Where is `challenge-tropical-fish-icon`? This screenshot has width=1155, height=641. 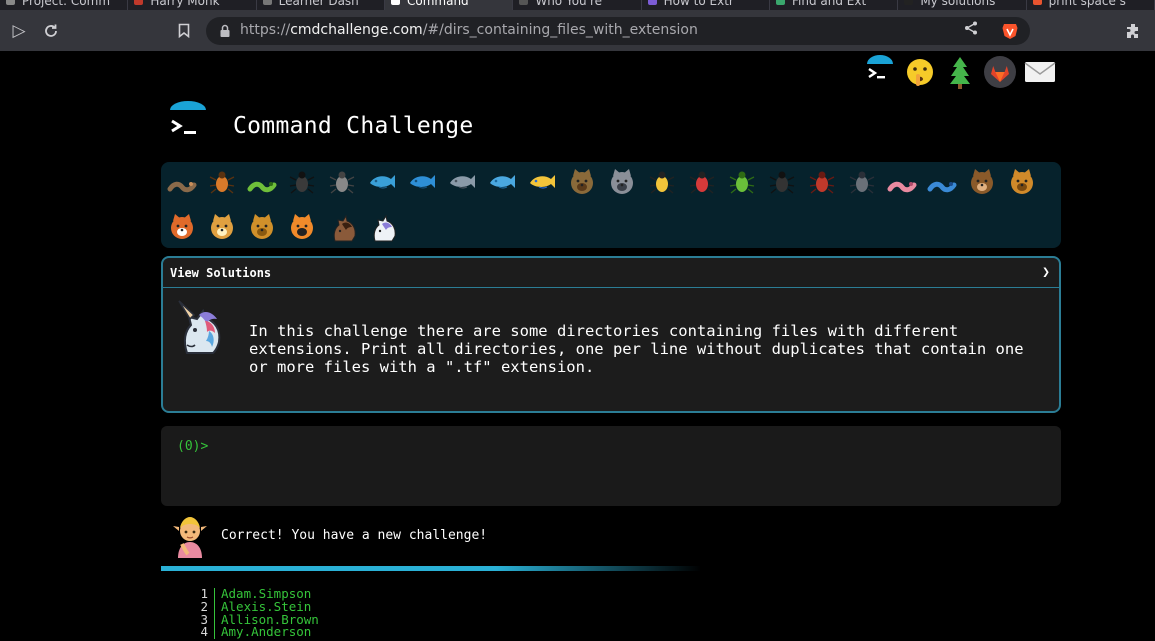
challenge-tropical-fish-icon is located at coordinates (542, 182).